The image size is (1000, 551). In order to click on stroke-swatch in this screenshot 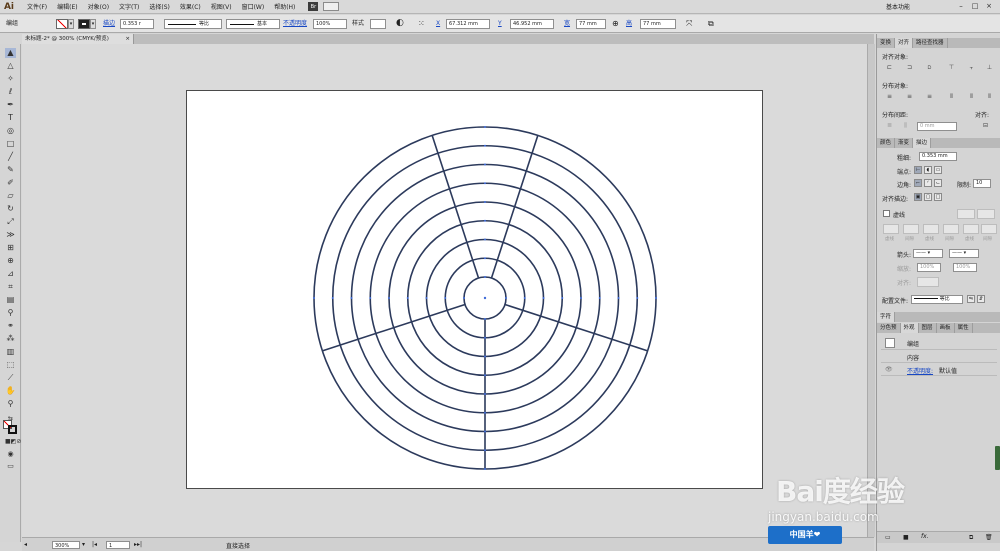, I will do `click(84, 24)`.